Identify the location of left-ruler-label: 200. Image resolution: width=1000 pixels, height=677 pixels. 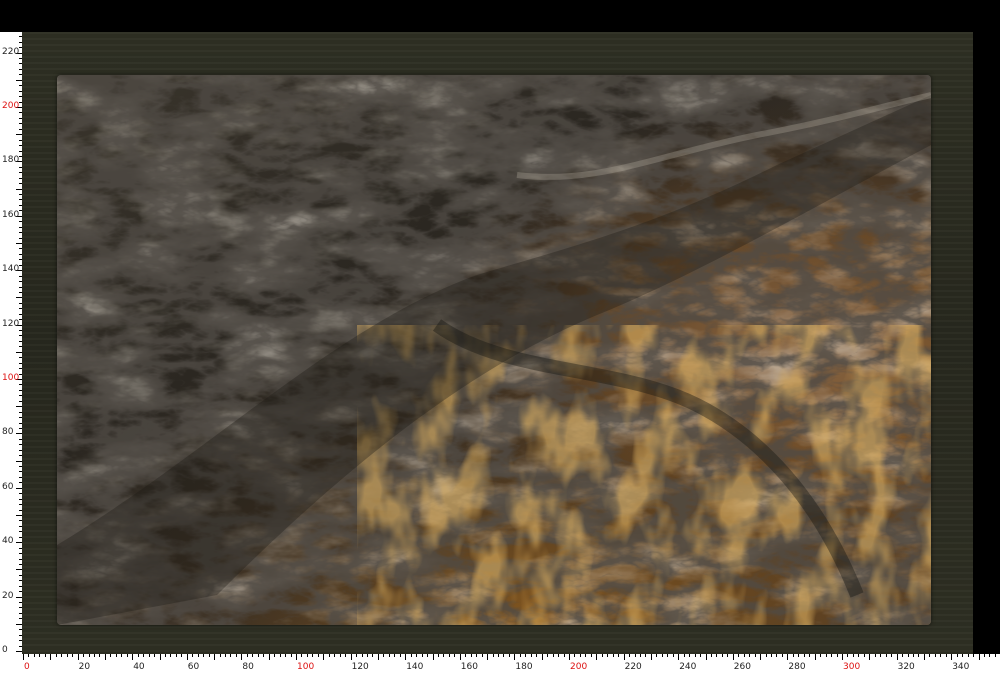
(11, 106).